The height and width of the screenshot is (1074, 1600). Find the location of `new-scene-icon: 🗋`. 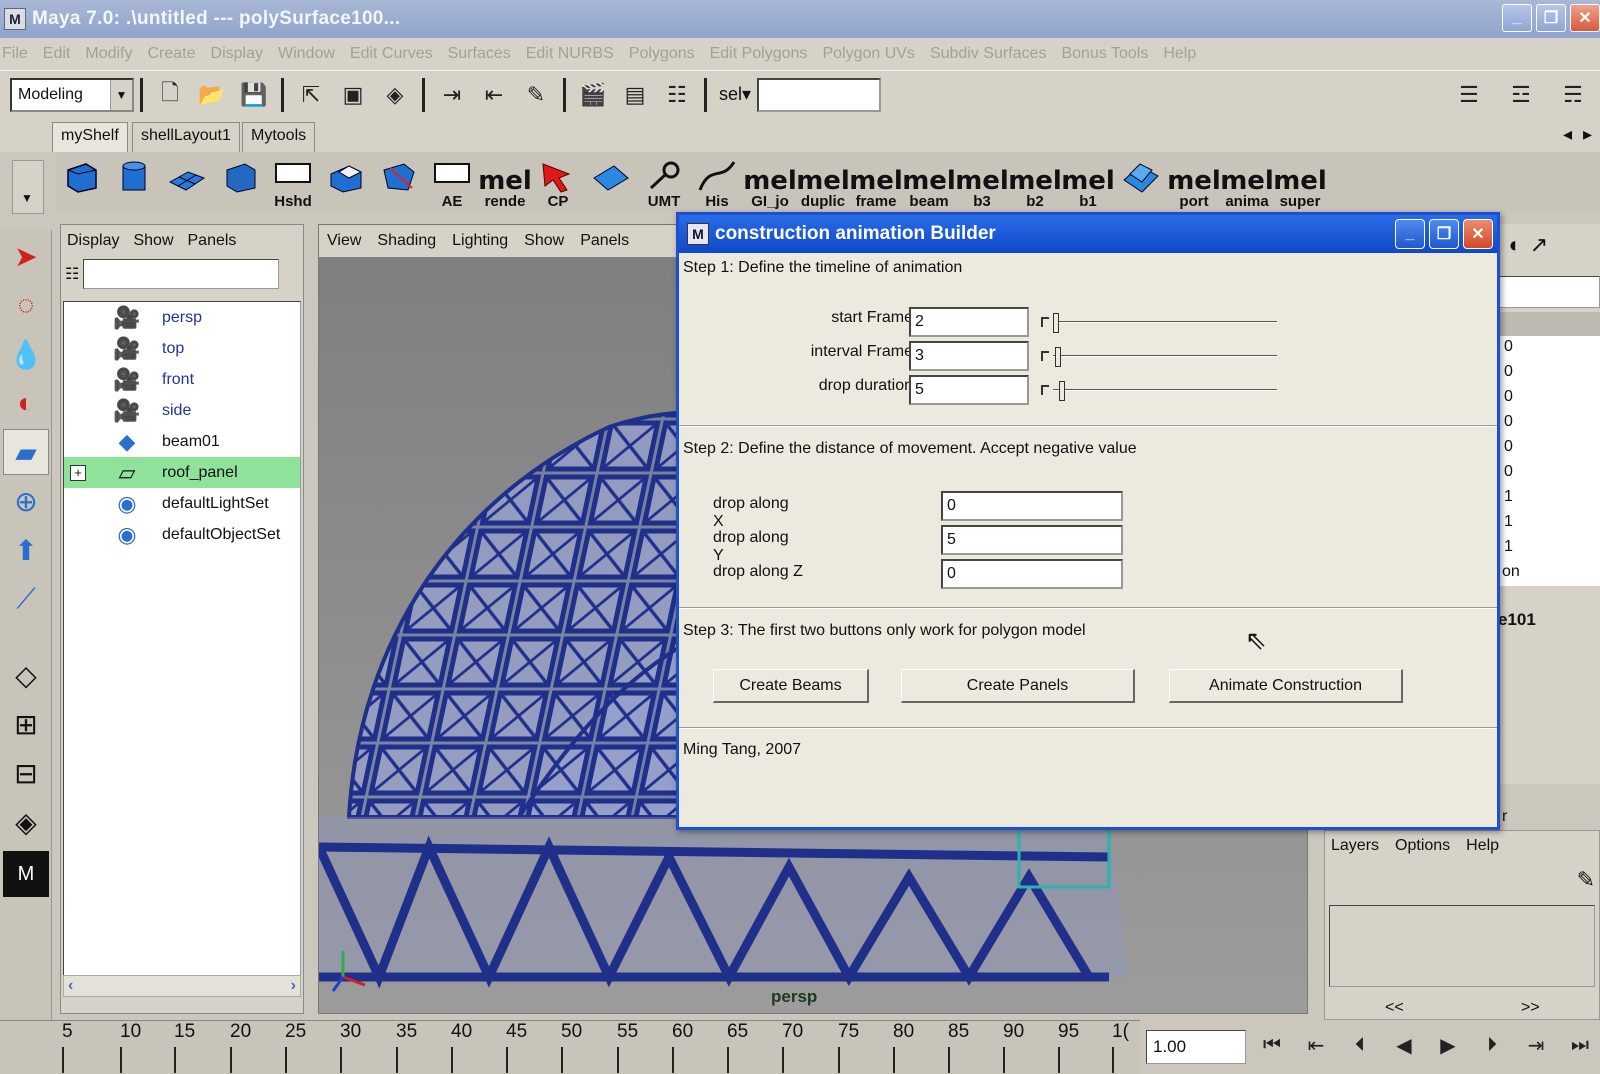

new-scene-icon: 🗋 is located at coordinates (170, 95).